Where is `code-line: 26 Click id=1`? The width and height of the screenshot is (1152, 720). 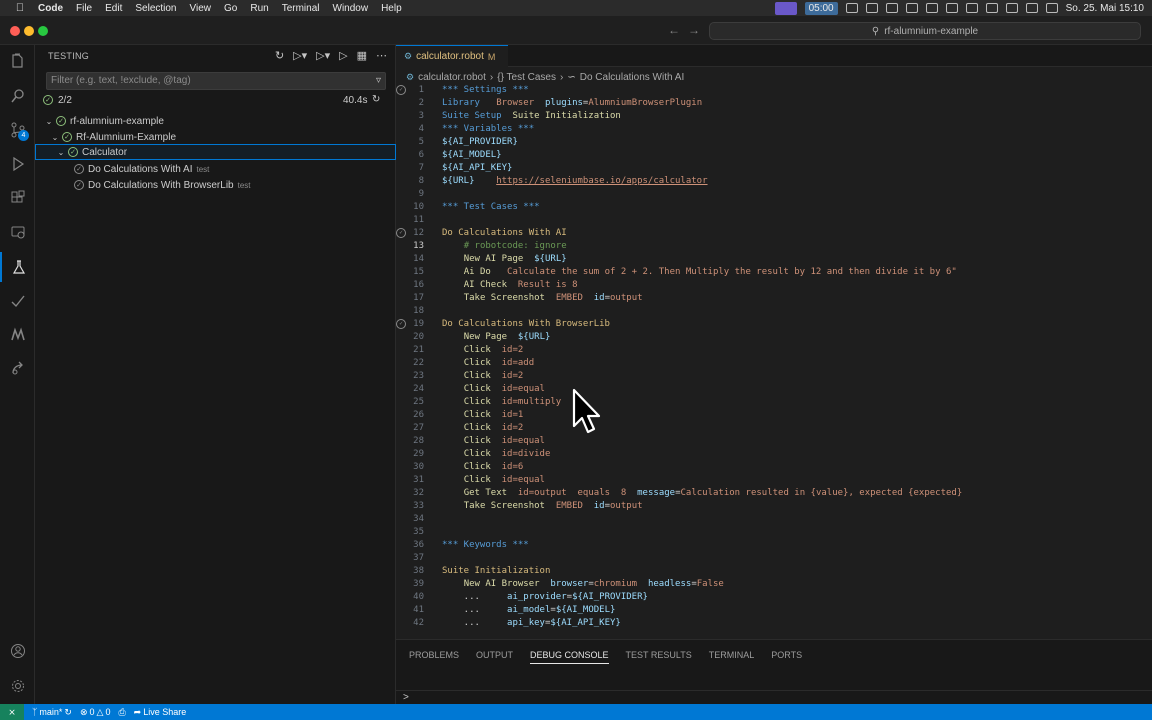
code-line: 26 Click id=1 is located at coordinates (774, 415).